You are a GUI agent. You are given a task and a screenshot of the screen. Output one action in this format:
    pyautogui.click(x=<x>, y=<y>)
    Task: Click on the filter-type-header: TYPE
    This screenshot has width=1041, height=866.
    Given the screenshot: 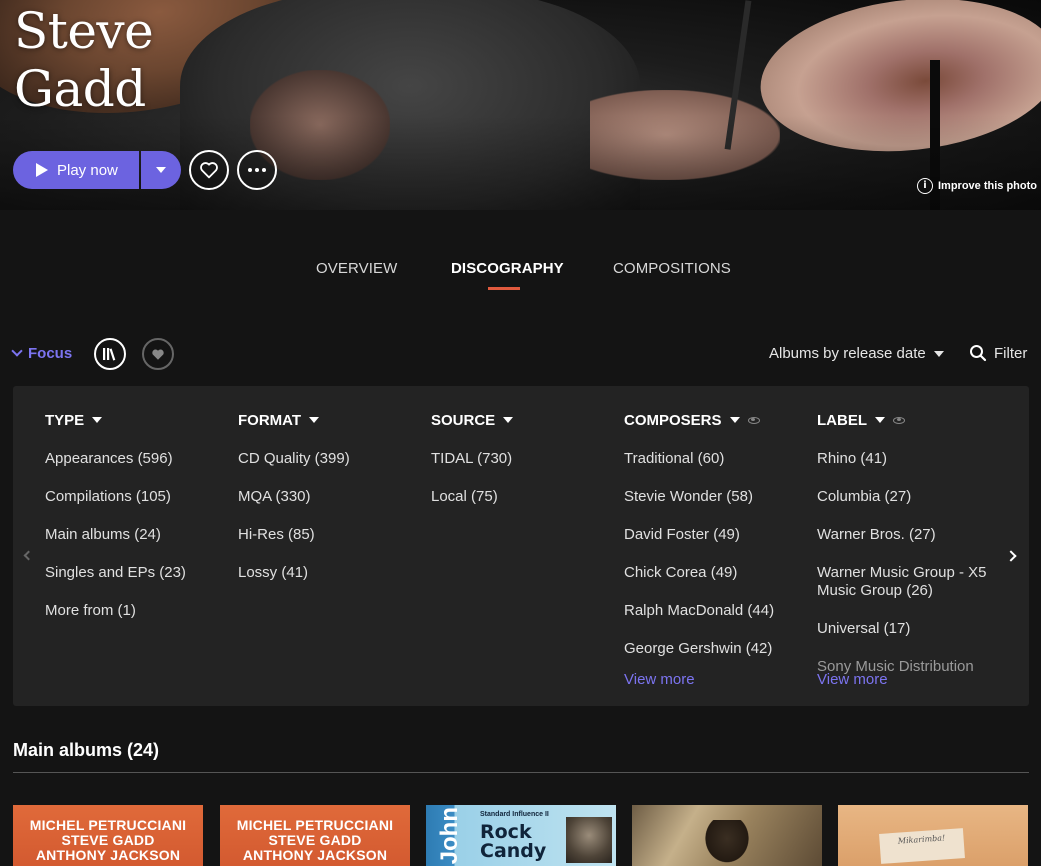 What is the action you would take?
    pyautogui.click(x=115, y=420)
    